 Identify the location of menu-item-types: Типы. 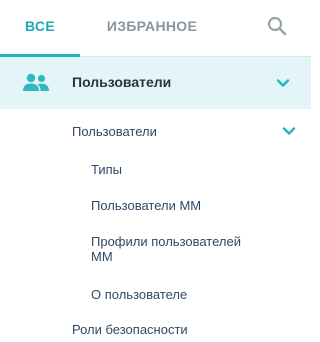
(106, 169).